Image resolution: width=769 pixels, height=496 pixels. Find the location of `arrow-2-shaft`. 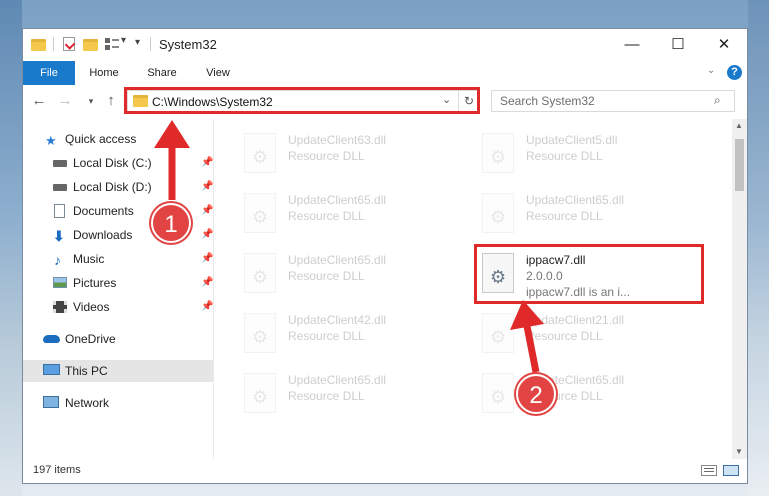

arrow-2-shaft is located at coordinates (531, 349).